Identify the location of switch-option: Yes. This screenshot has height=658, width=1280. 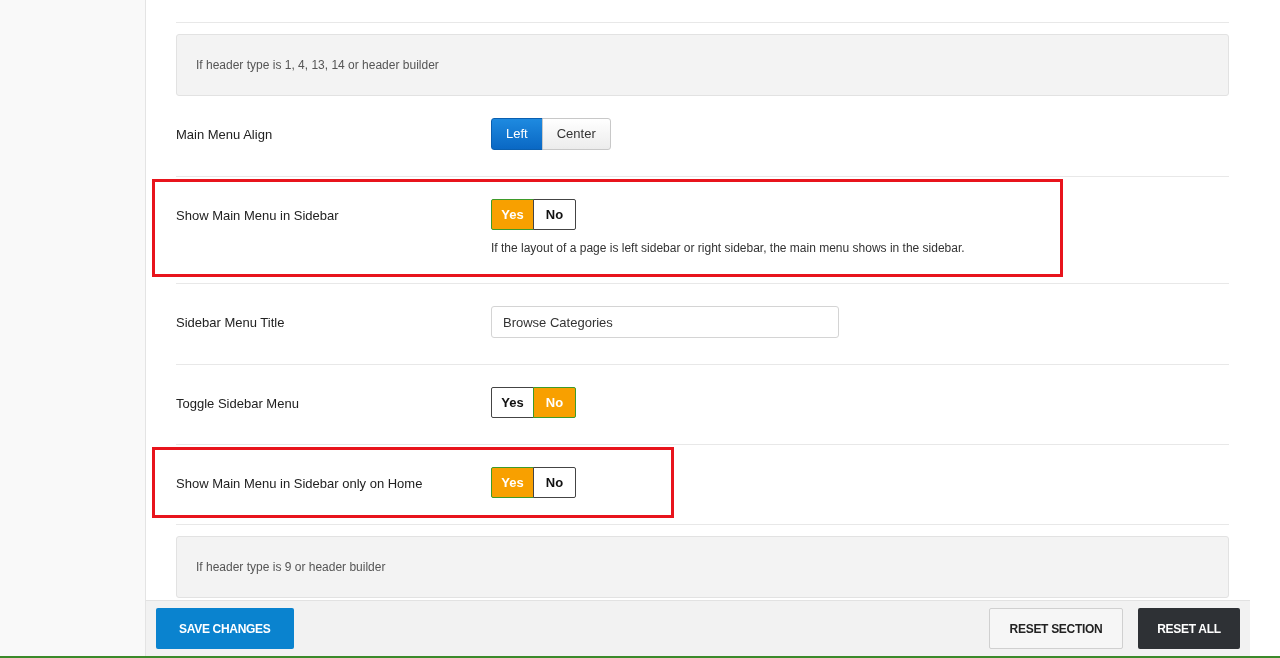
(512, 402).